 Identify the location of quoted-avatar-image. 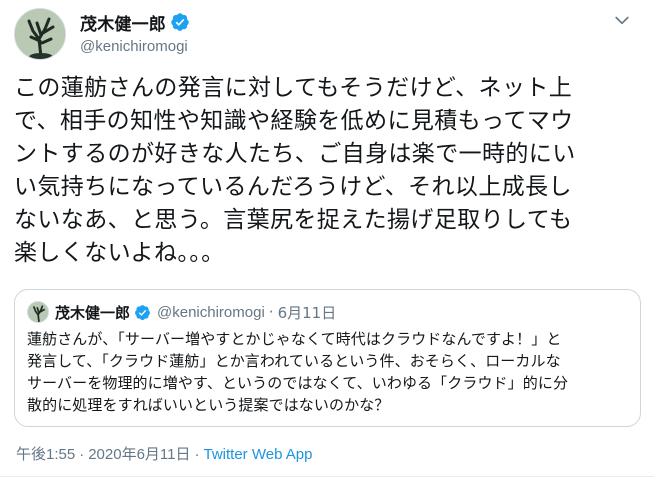
(38, 312).